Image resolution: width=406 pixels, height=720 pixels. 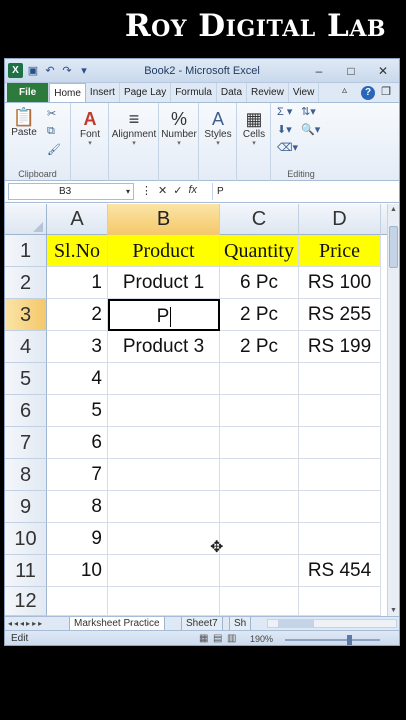 I want to click on close-button: ✕, so click(x=383, y=71).